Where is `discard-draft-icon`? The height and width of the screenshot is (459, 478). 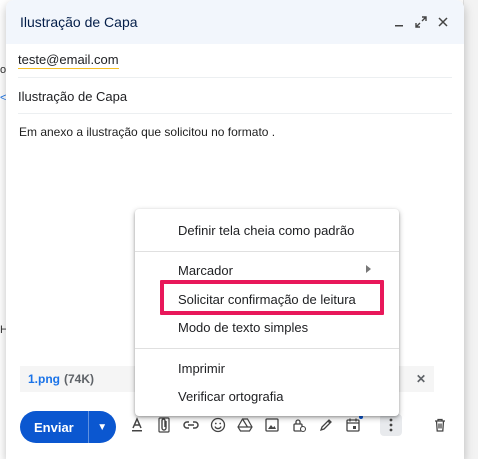 discard-draft-icon is located at coordinates (440, 425).